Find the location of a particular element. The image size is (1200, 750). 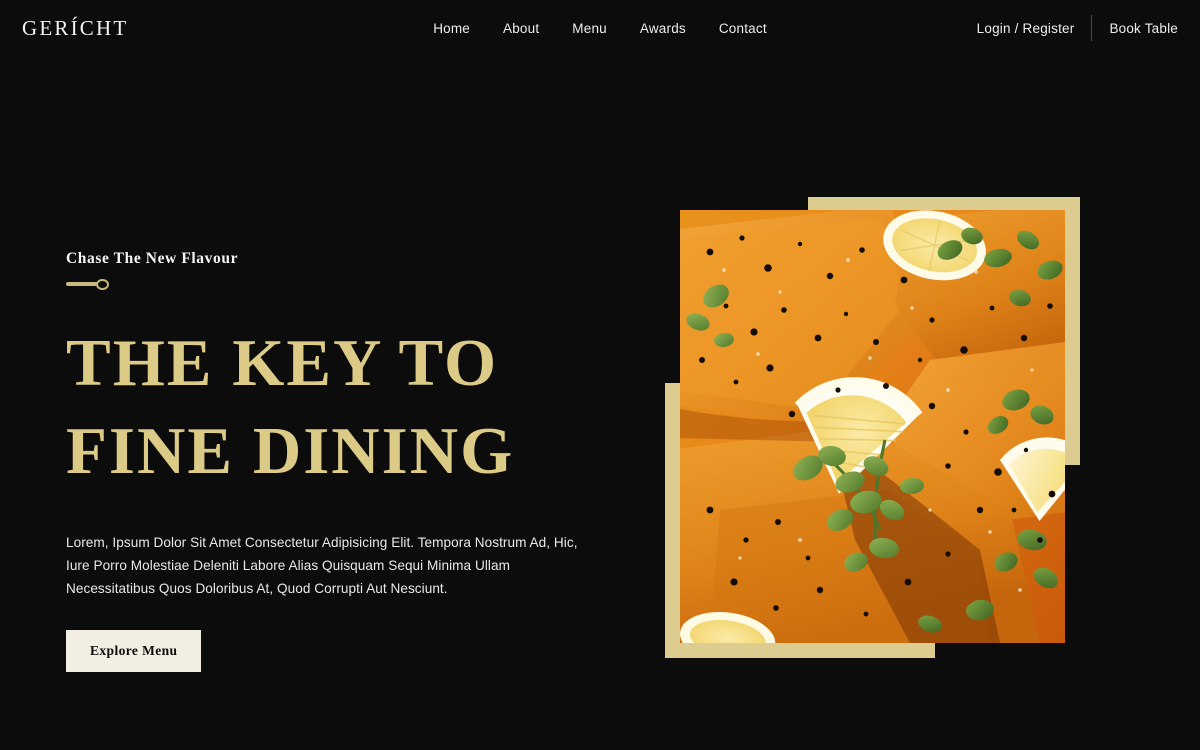

headline-line-1: THE KEY TO is located at coordinates (282, 363).